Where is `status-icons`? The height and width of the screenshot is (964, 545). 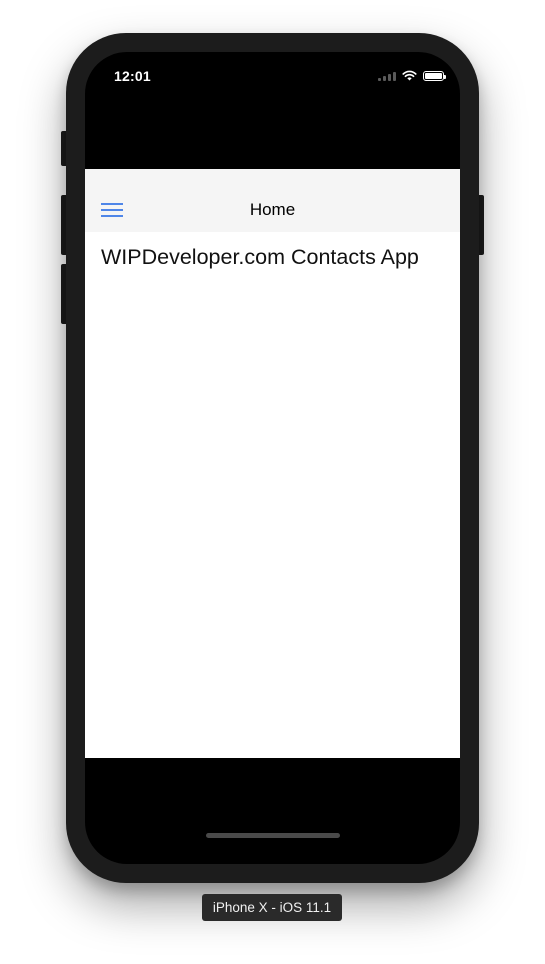
status-icons is located at coordinates (412, 75).